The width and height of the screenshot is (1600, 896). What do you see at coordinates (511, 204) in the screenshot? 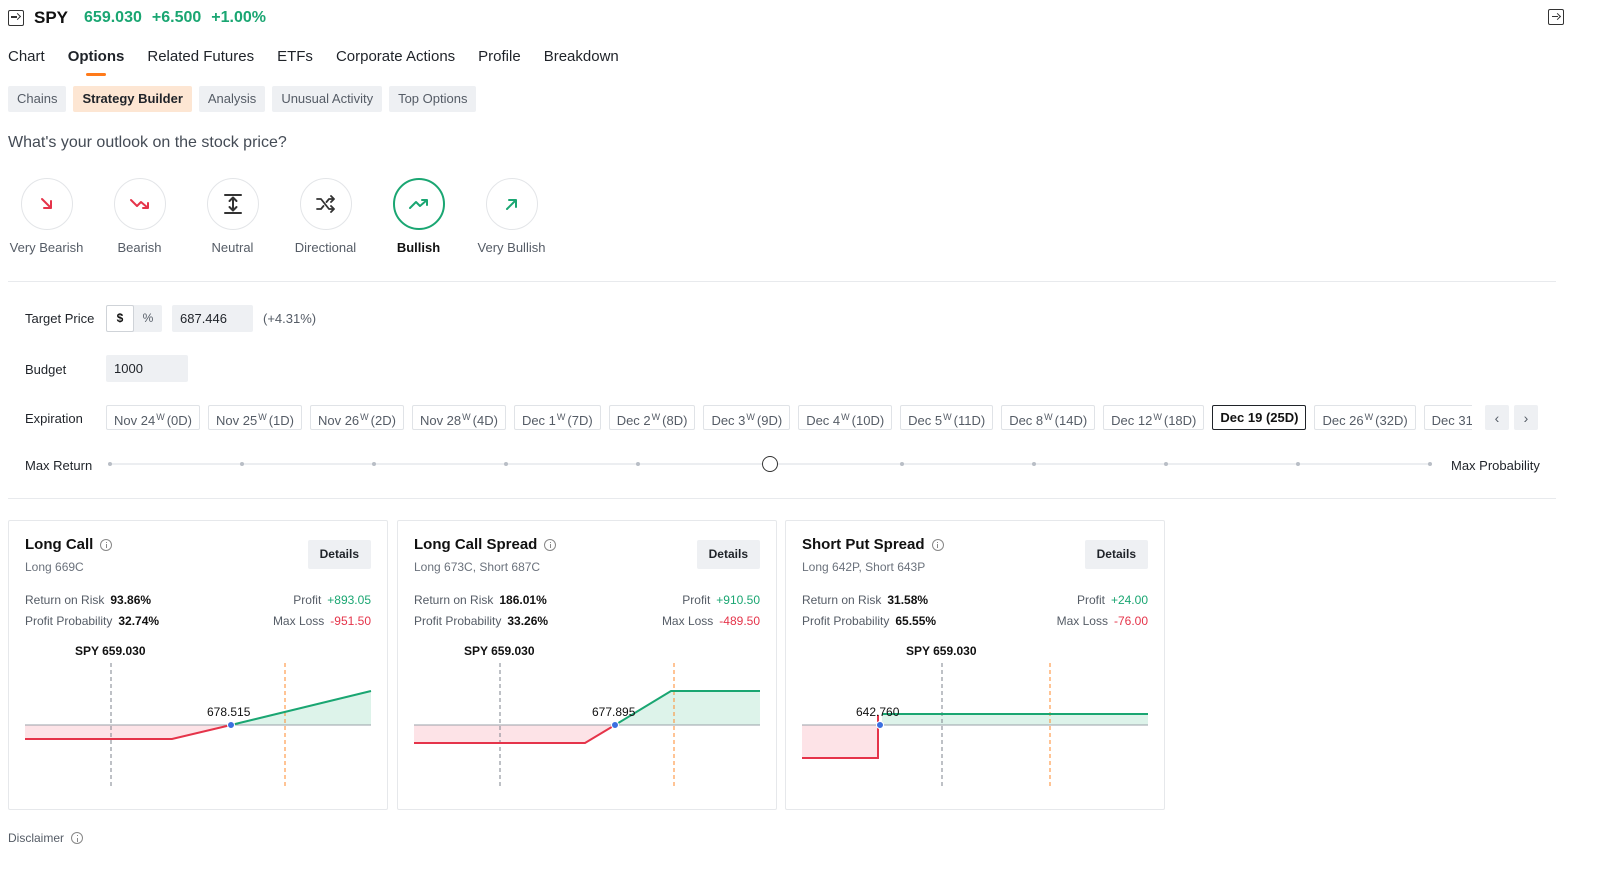
I see `arrow-up-right-icon` at bounding box center [511, 204].